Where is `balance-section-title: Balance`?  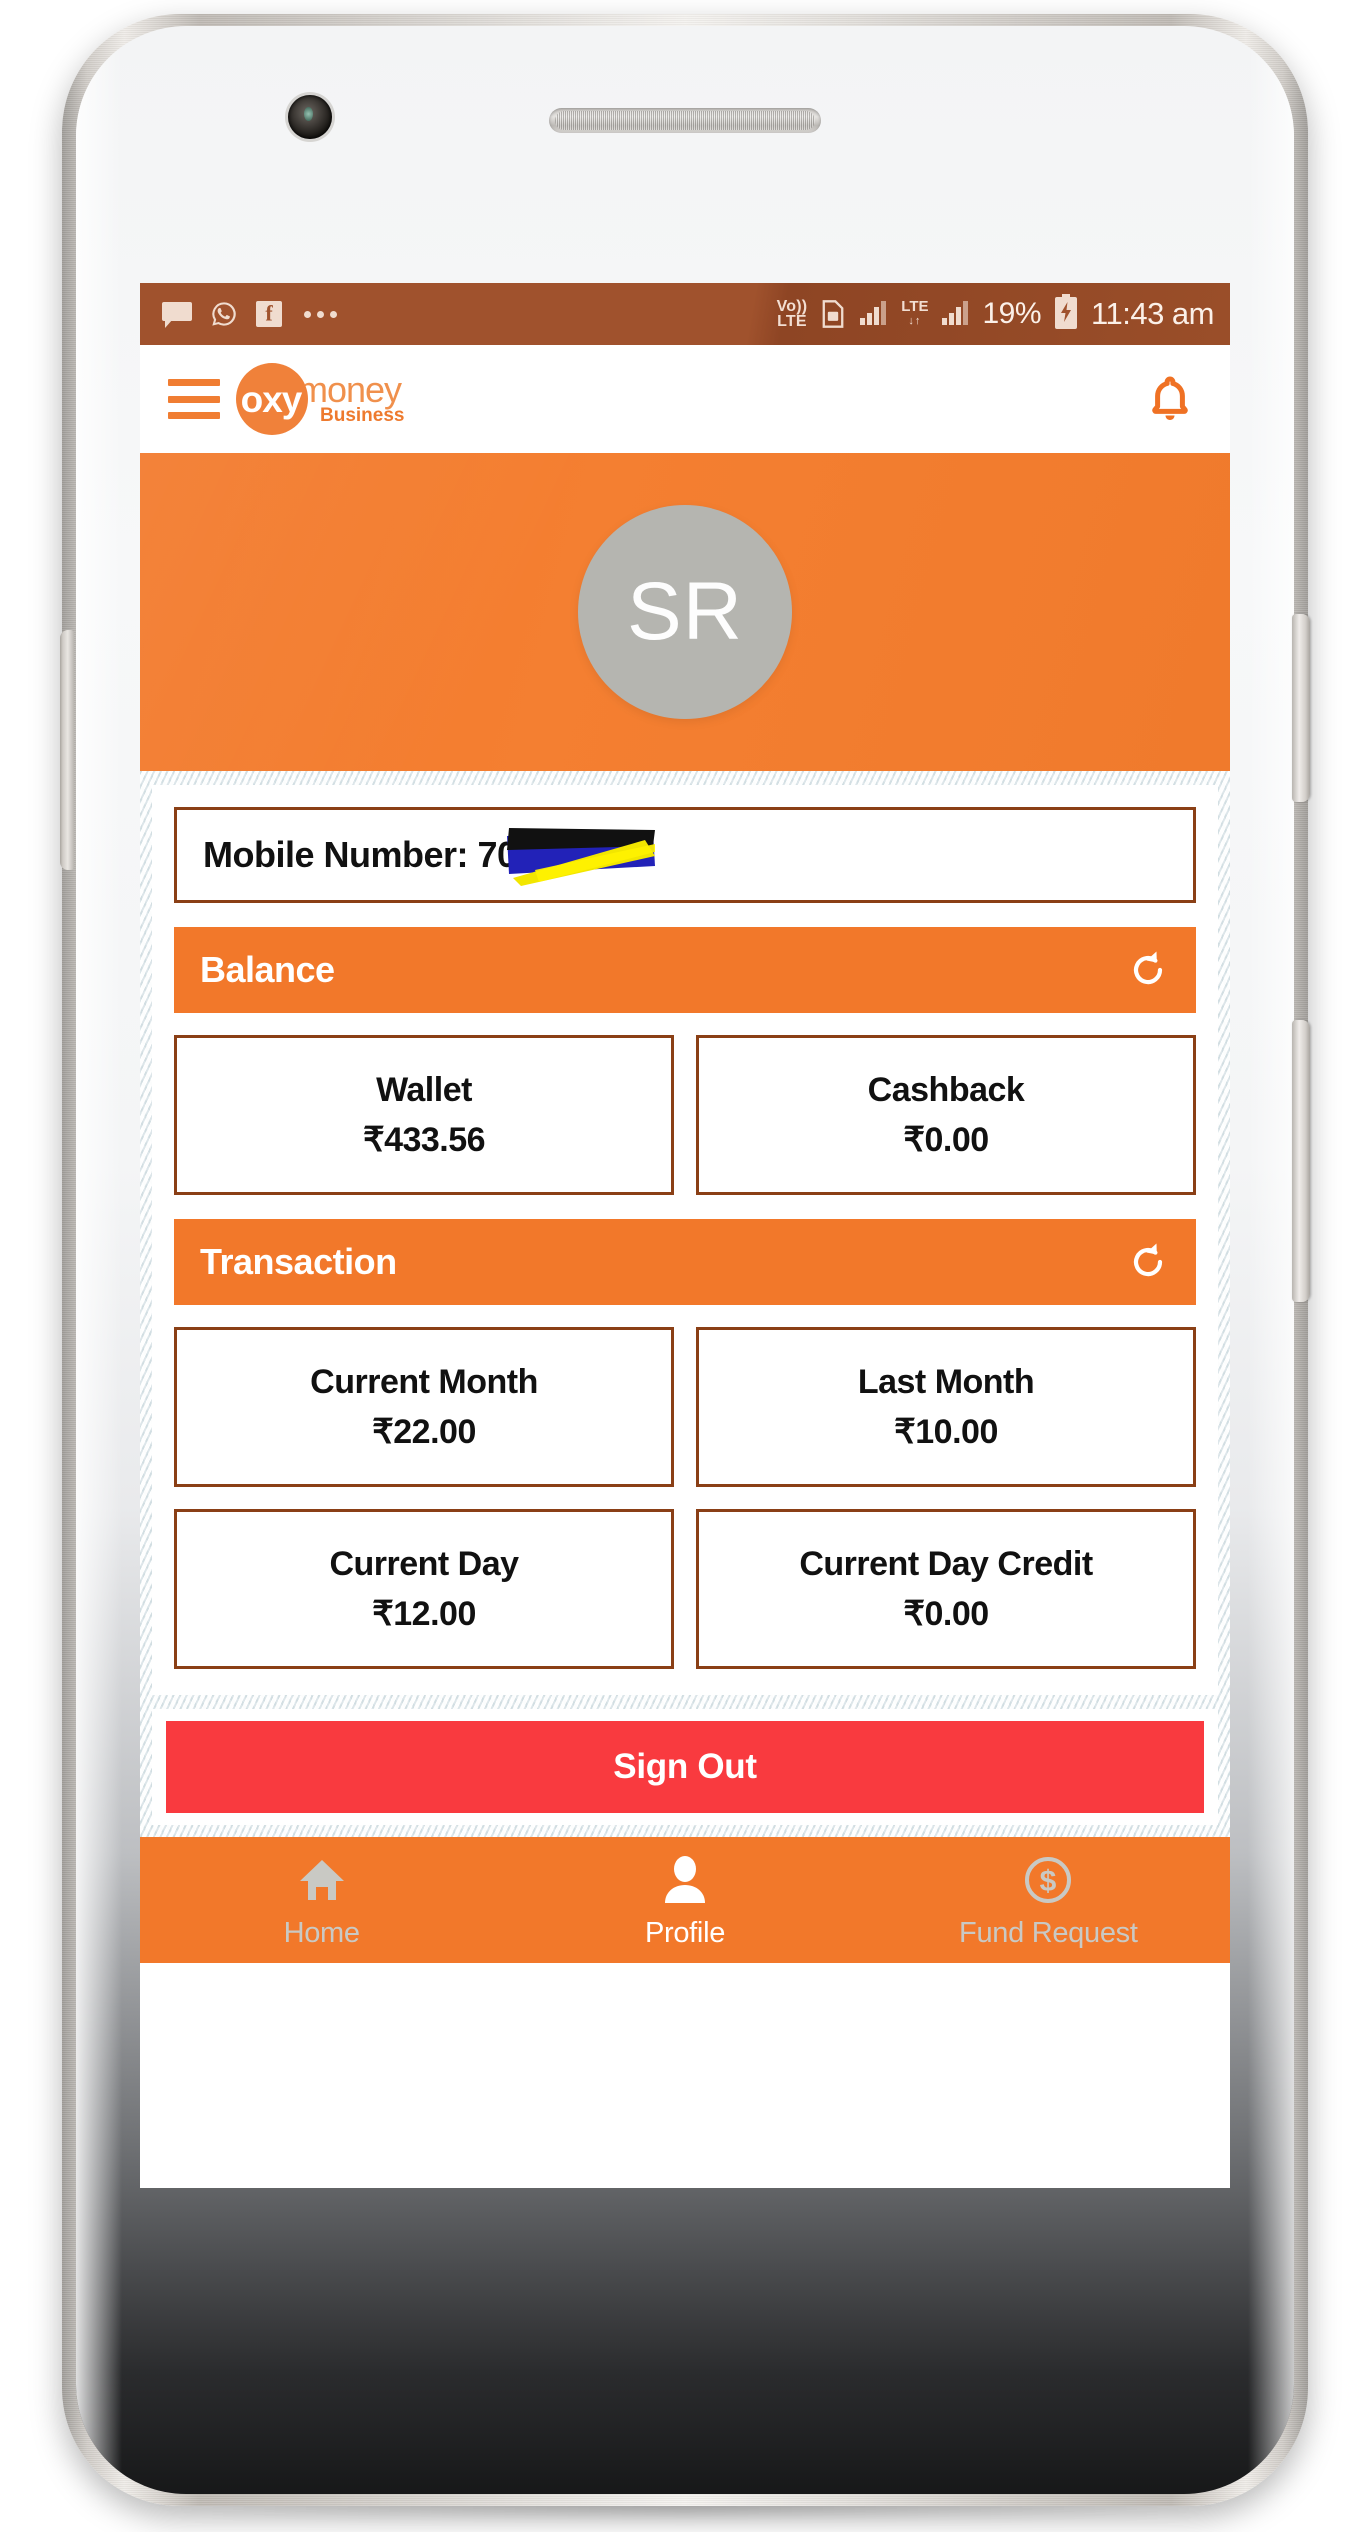
balance-section-title: Balance is located at coordinates (267, 969).